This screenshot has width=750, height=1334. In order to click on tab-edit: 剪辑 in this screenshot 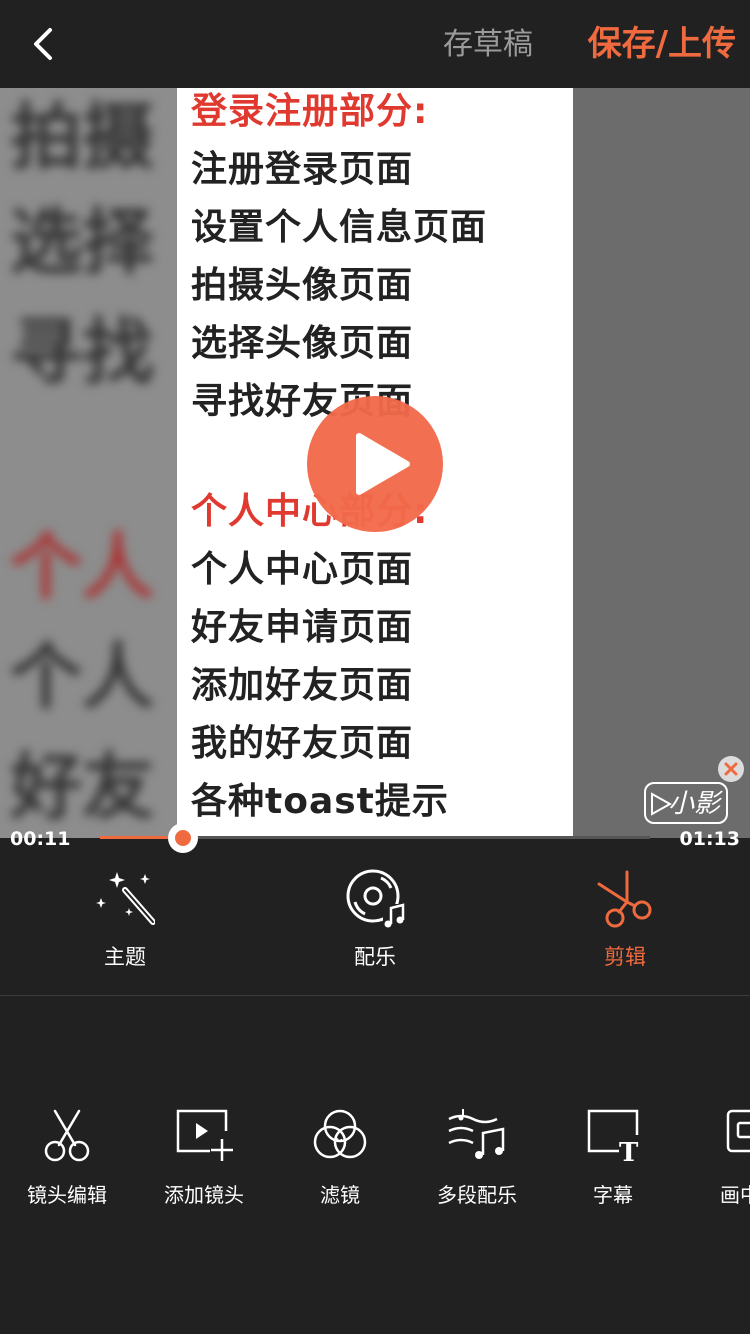, I will do `click(625, 926)`.